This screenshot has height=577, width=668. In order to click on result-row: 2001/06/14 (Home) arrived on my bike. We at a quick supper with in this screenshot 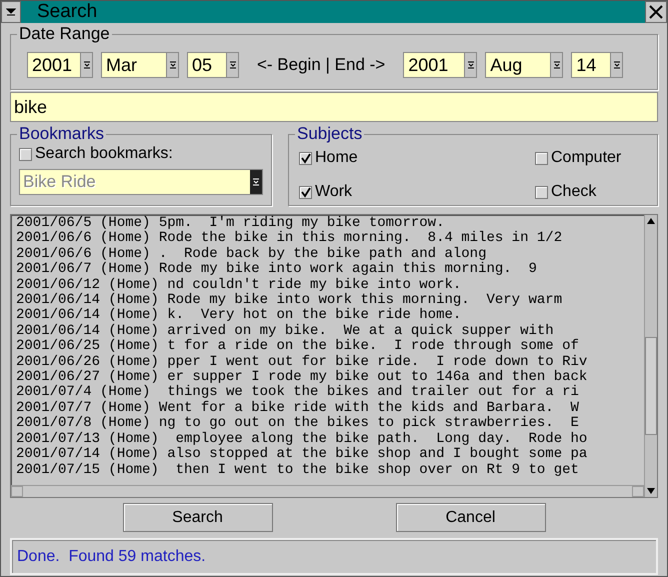, I will do `click(330, 332)`.